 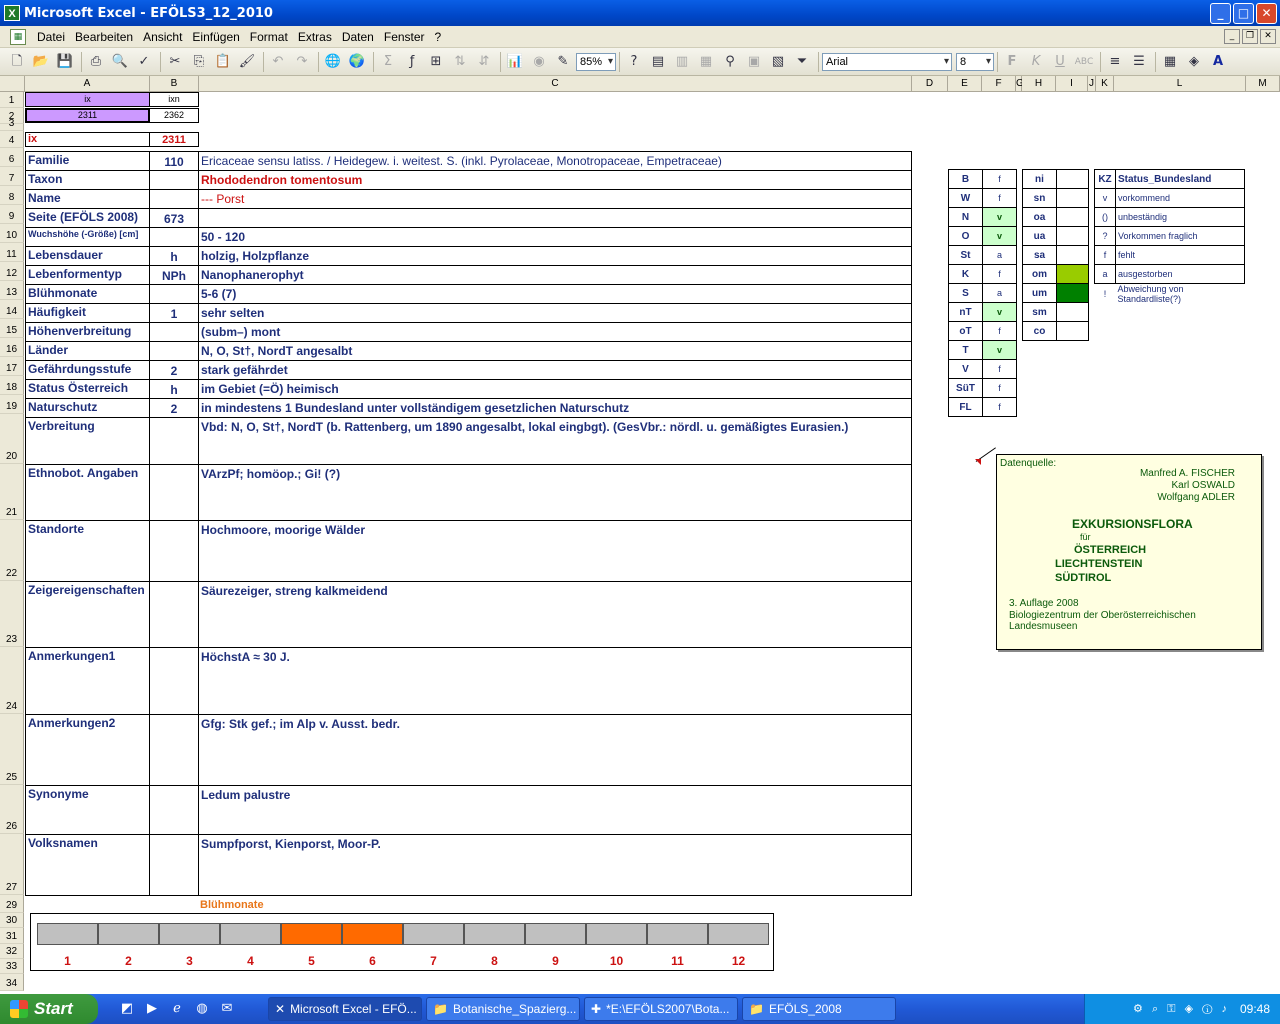 I want to click on region-code: sa, so click(x=1039, y=255).